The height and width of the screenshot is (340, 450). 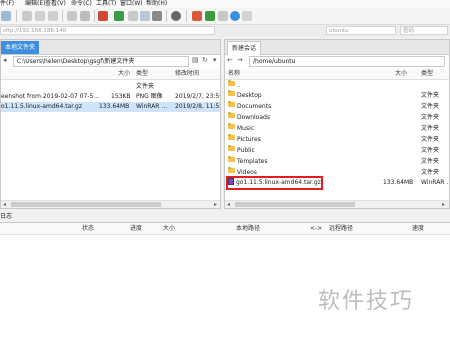 I want to click on file-name: Desktop, so click(x=249, y=95).